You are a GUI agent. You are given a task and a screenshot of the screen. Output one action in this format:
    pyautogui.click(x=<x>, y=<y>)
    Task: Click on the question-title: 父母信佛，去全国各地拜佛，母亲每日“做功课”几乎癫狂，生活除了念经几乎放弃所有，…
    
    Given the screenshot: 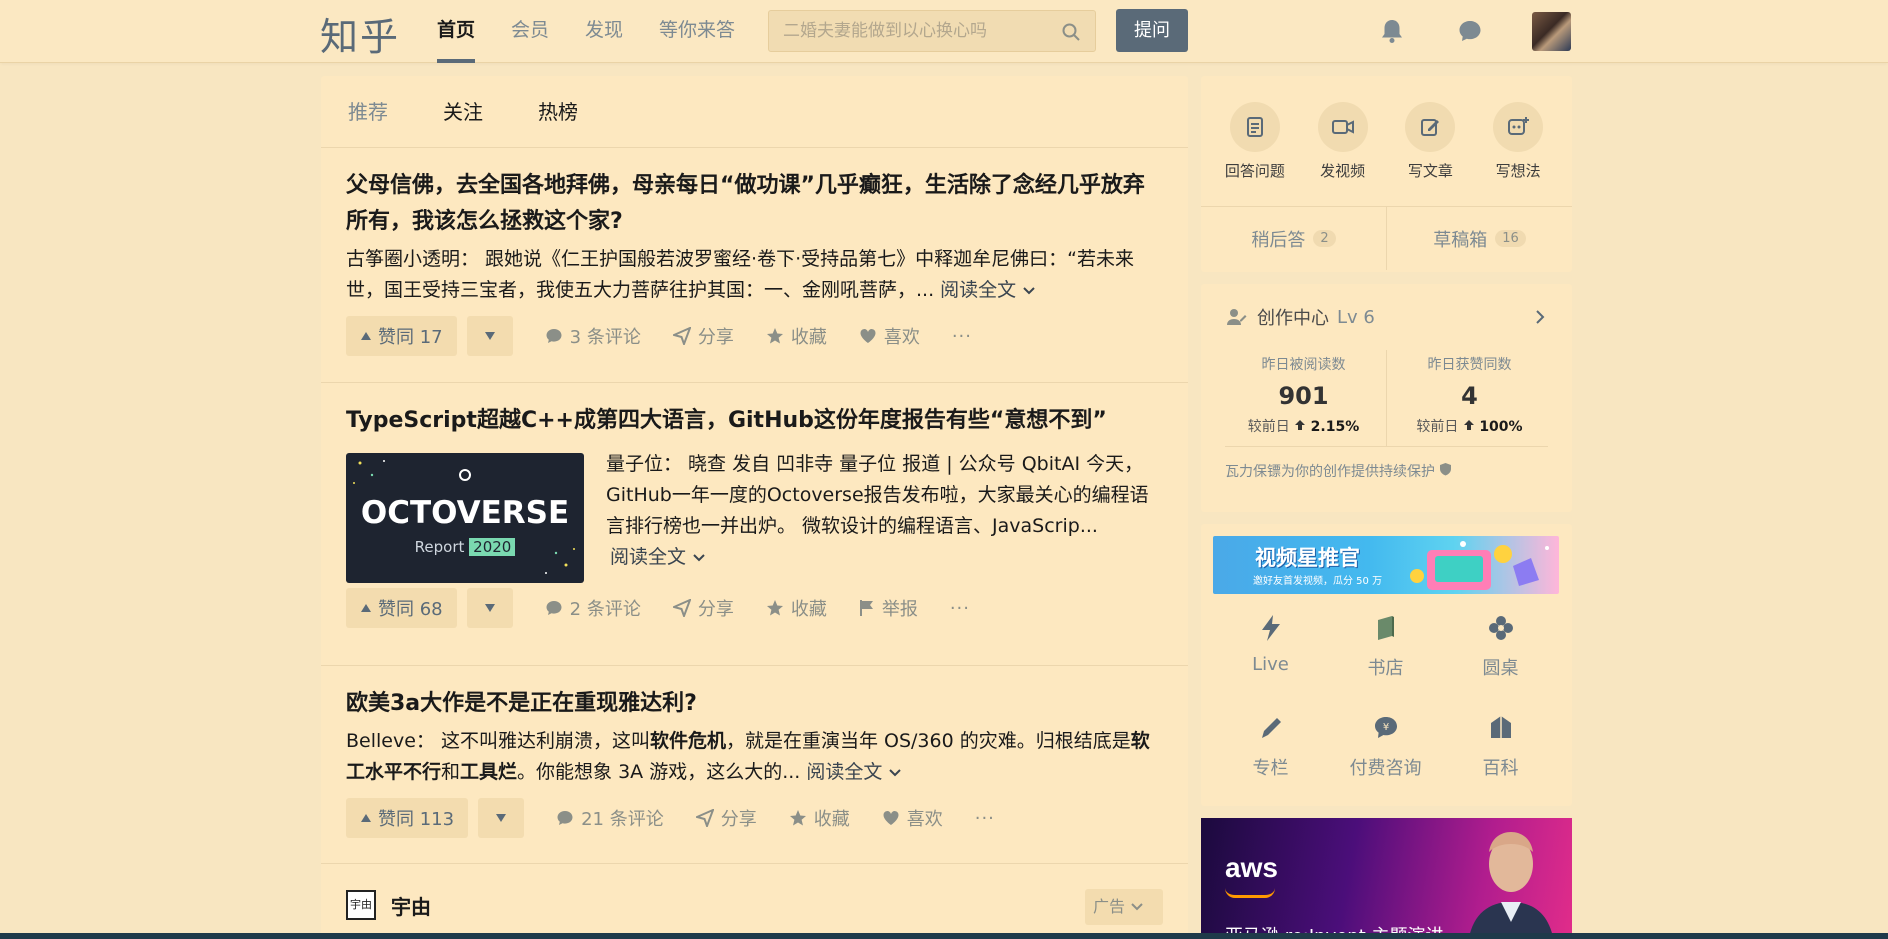 What is the action you would take?
    pyautogui.click(x=753, y=204)
    